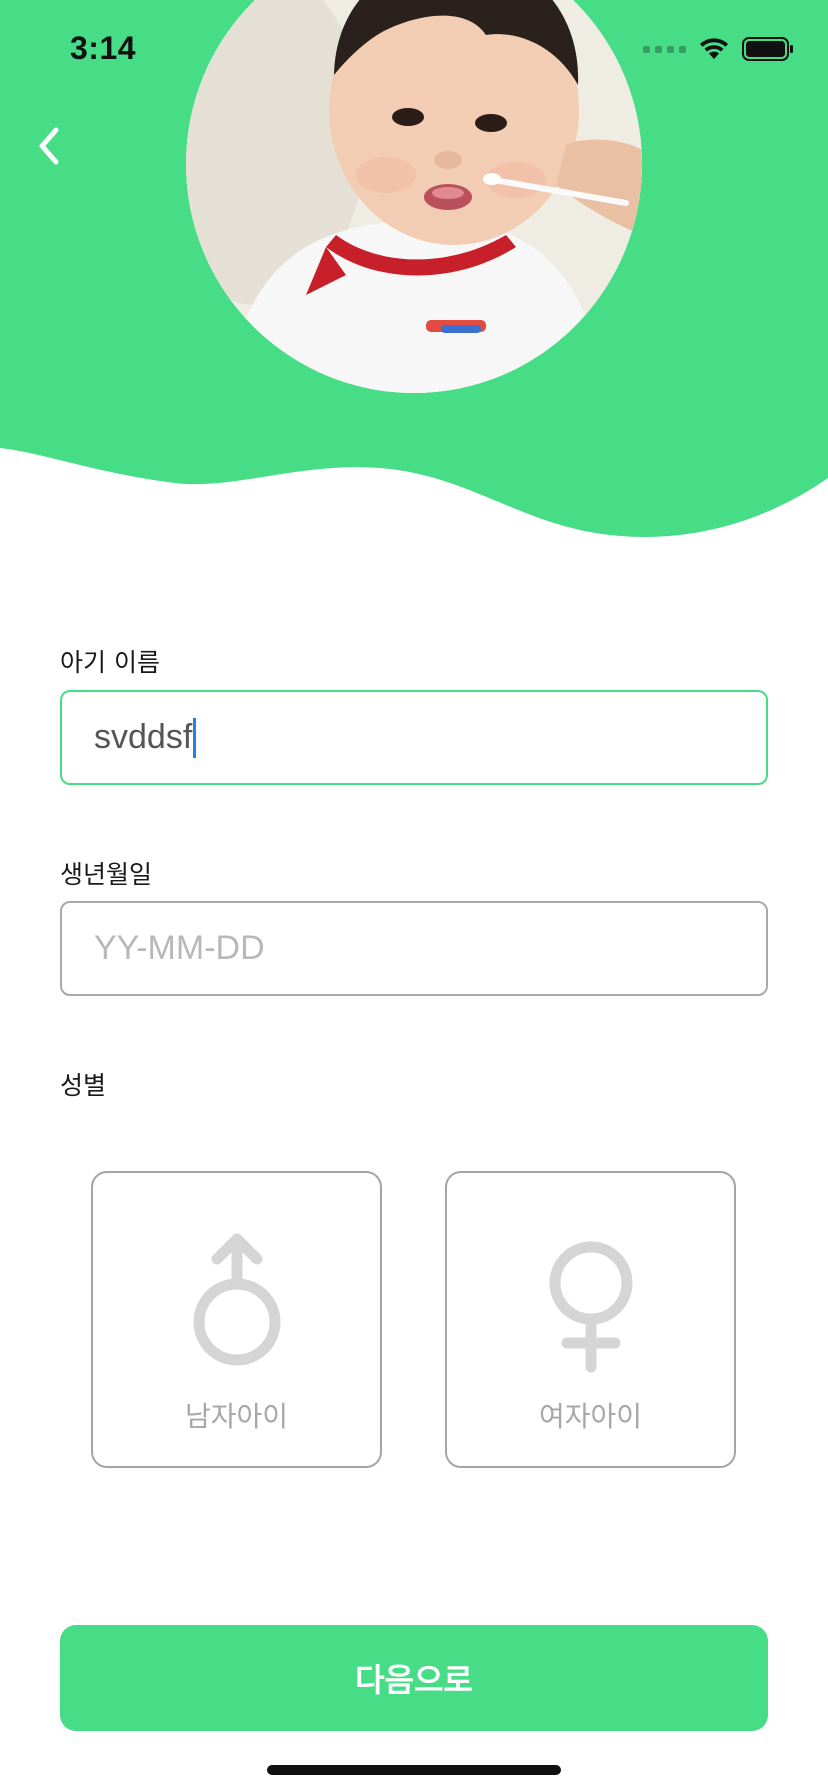 This screenshot has width=828, height=1792. I want to click on female-option-card: 여자아이, so click(590, 1319).